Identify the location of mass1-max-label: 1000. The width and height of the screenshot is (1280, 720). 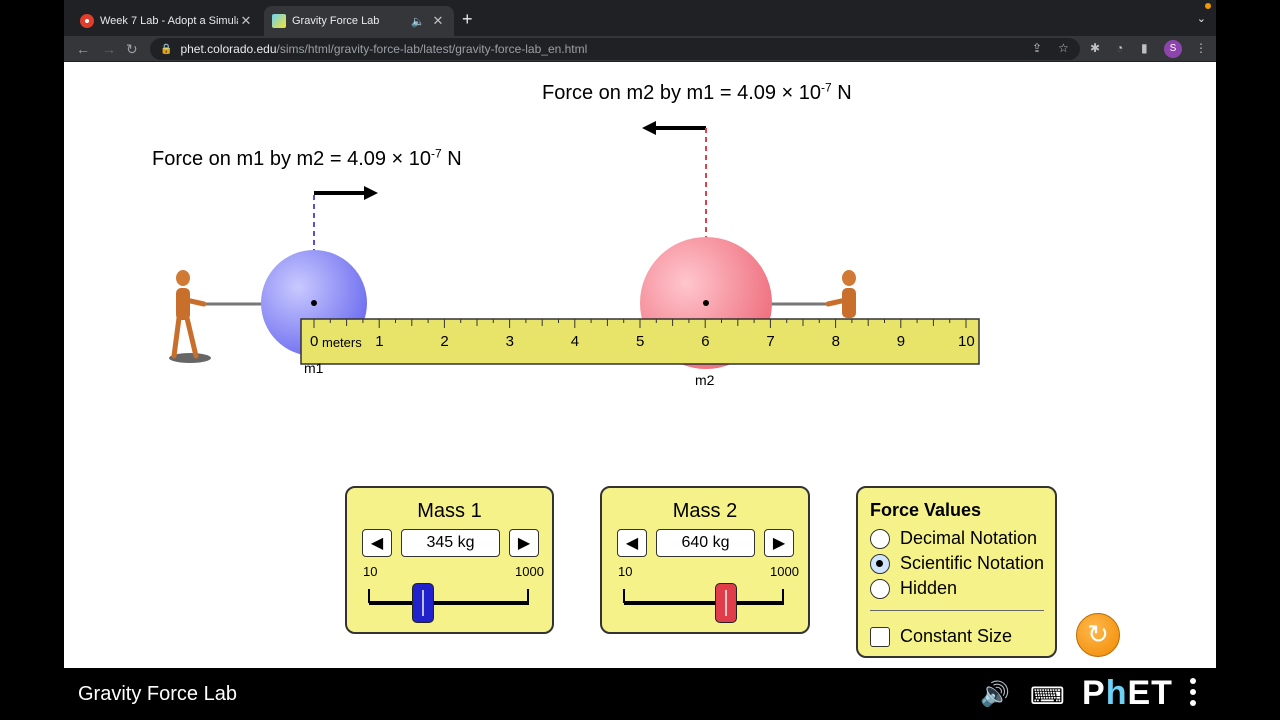
(529, 571).